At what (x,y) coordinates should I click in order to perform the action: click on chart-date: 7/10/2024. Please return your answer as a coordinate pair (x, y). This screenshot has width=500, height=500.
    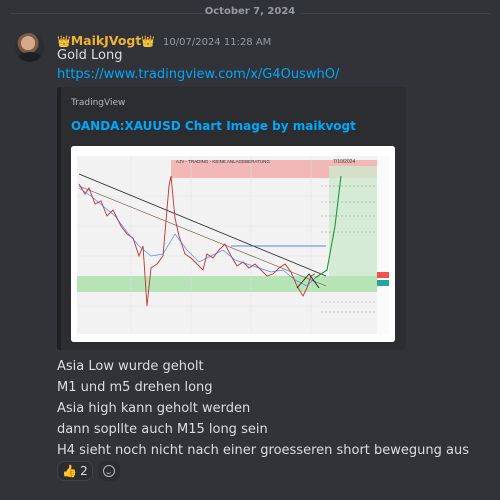
    Looking at the image, I should click on (344, 162).